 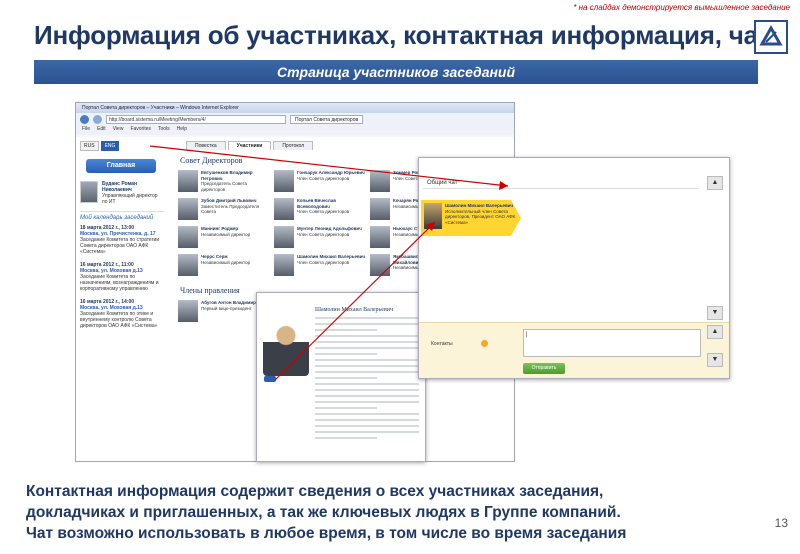 I want to click on company-logo, so click(x=771, y=37).